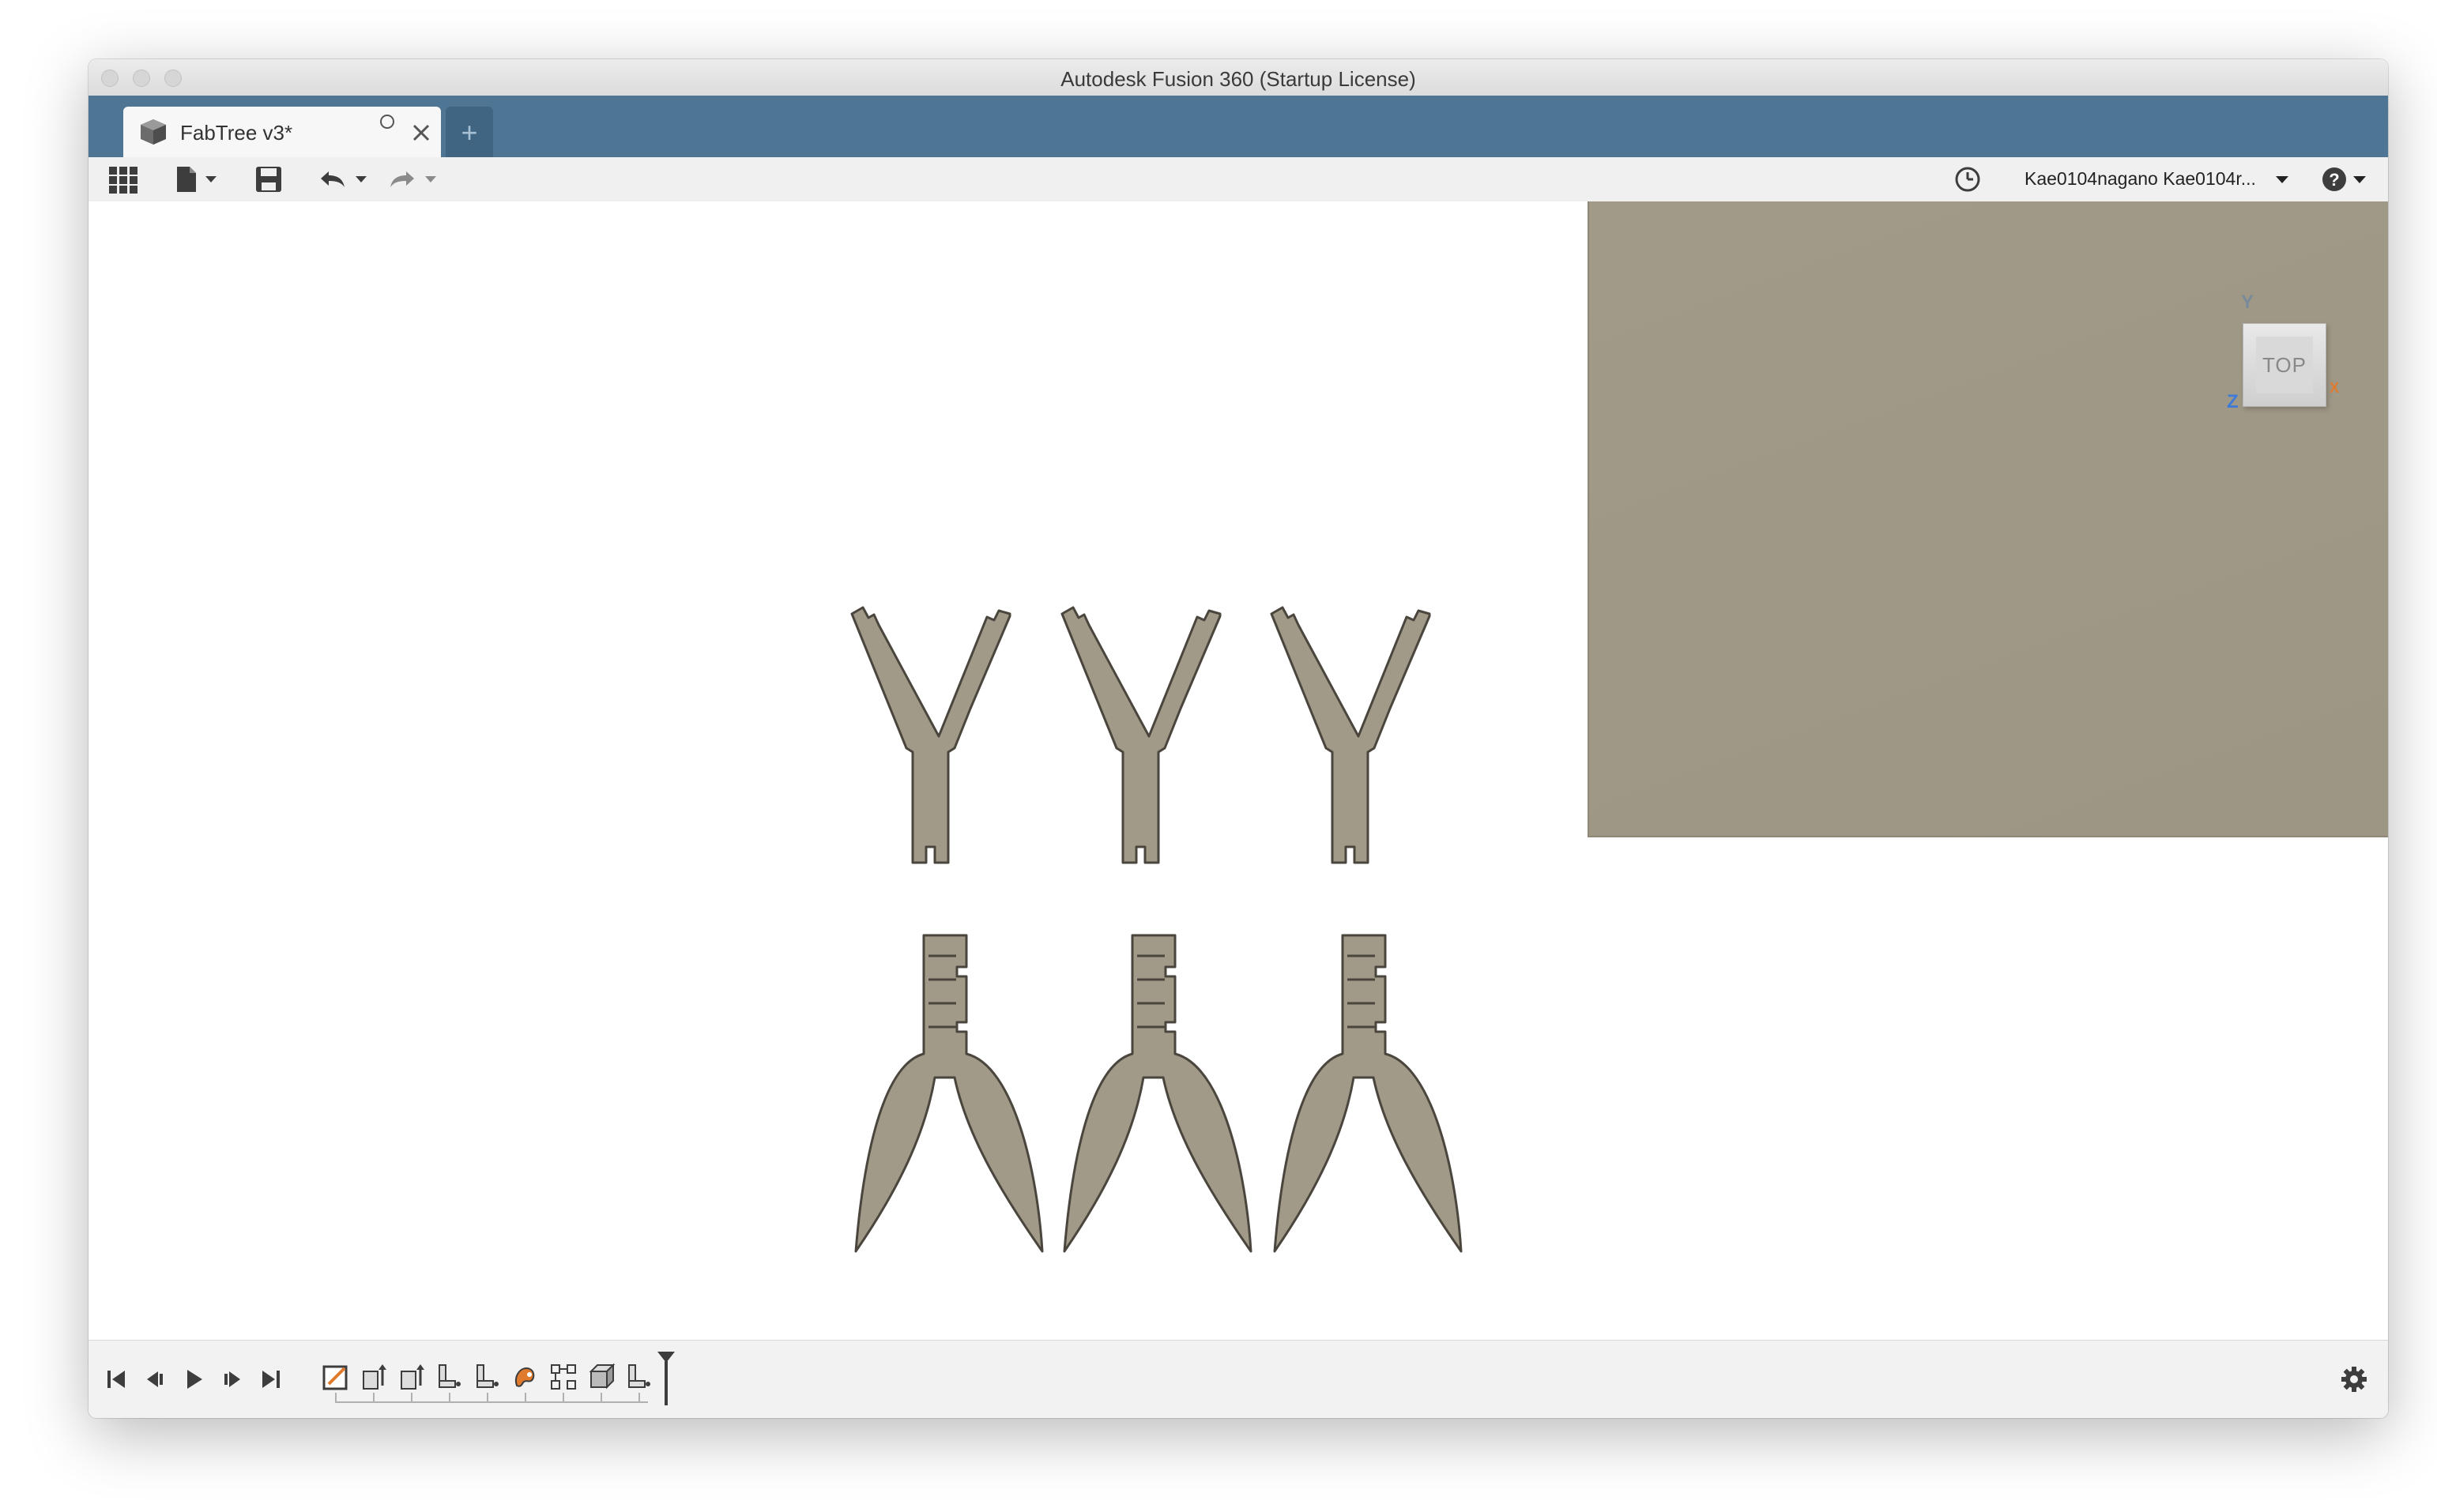 The height and width of the screenshot is (1512, 2437). Describe the element at coordinates (2354, 1379) in the screenshot. I see `gear-icon` at that location.